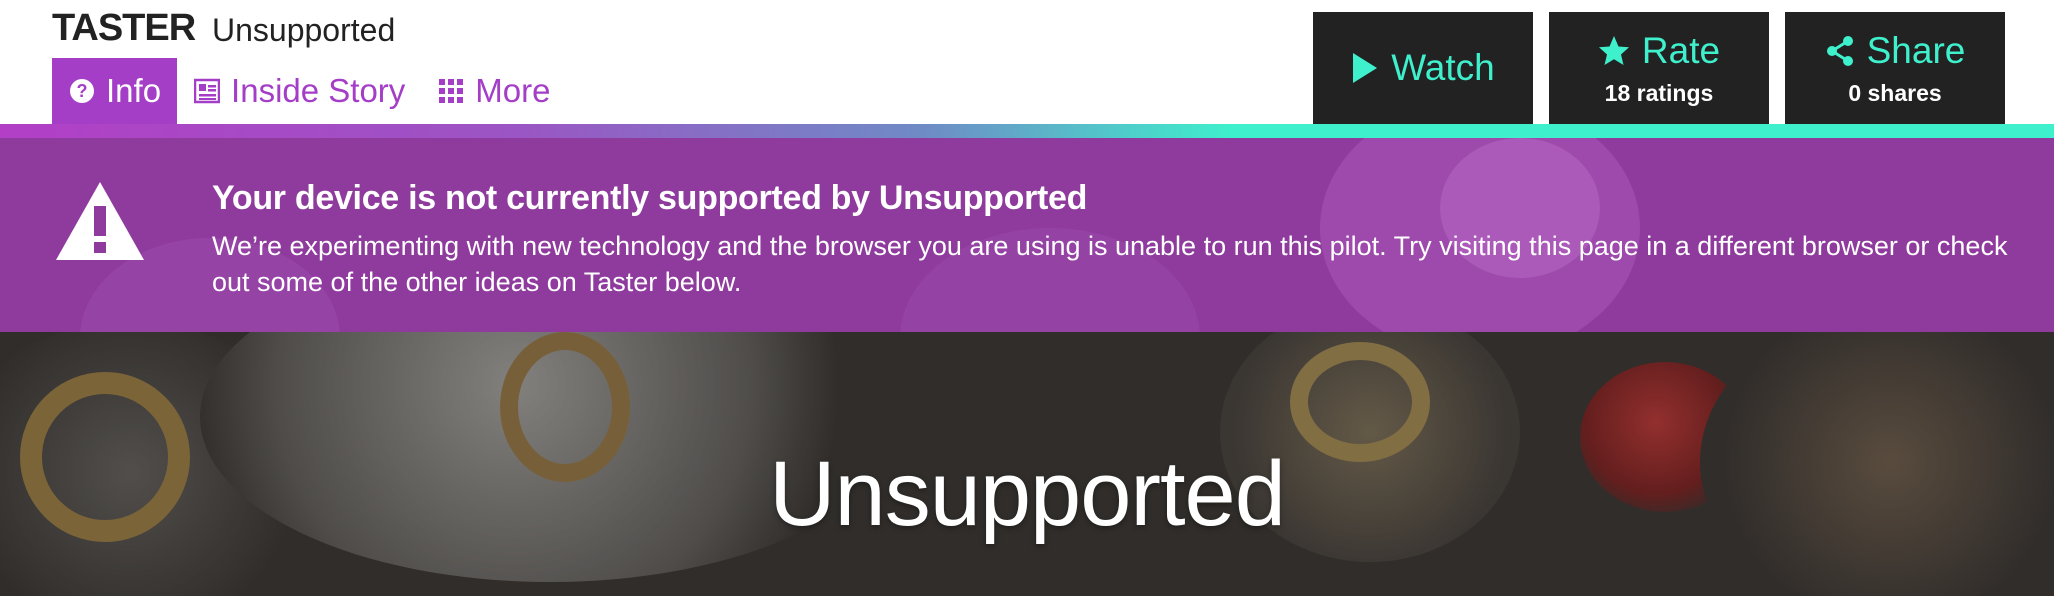 The height and width of the screenshot is (596, 2054). I want to click on pilot-name: Unsupported, so click(304, 30).